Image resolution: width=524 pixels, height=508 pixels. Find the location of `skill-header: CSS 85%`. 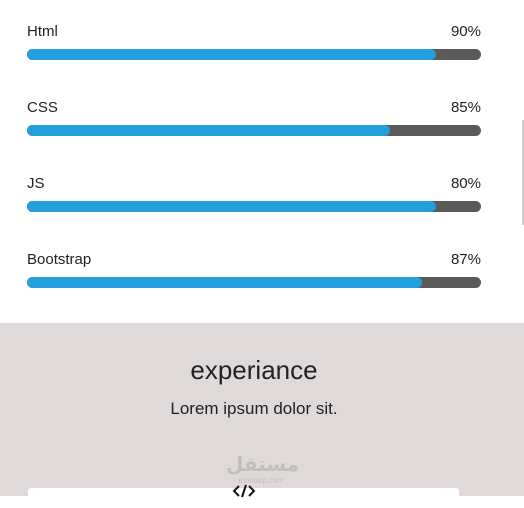

skill-header: CSS 85% is located at coordinates (254, 108).